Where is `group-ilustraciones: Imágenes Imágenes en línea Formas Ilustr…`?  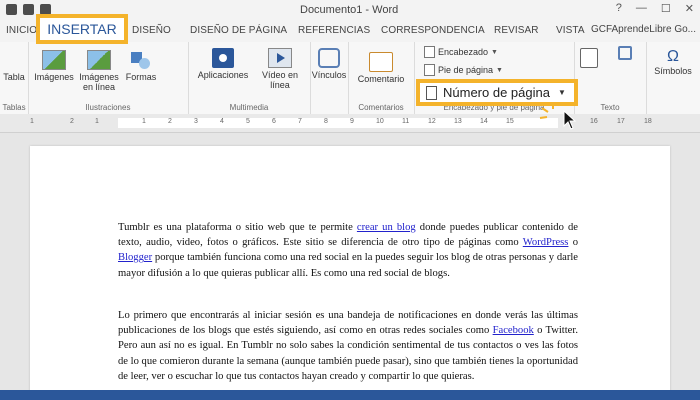
group-ilustraciones: Imágenes Imágenes en línea Formas Ilustr… is located at coordinates (108, 78).